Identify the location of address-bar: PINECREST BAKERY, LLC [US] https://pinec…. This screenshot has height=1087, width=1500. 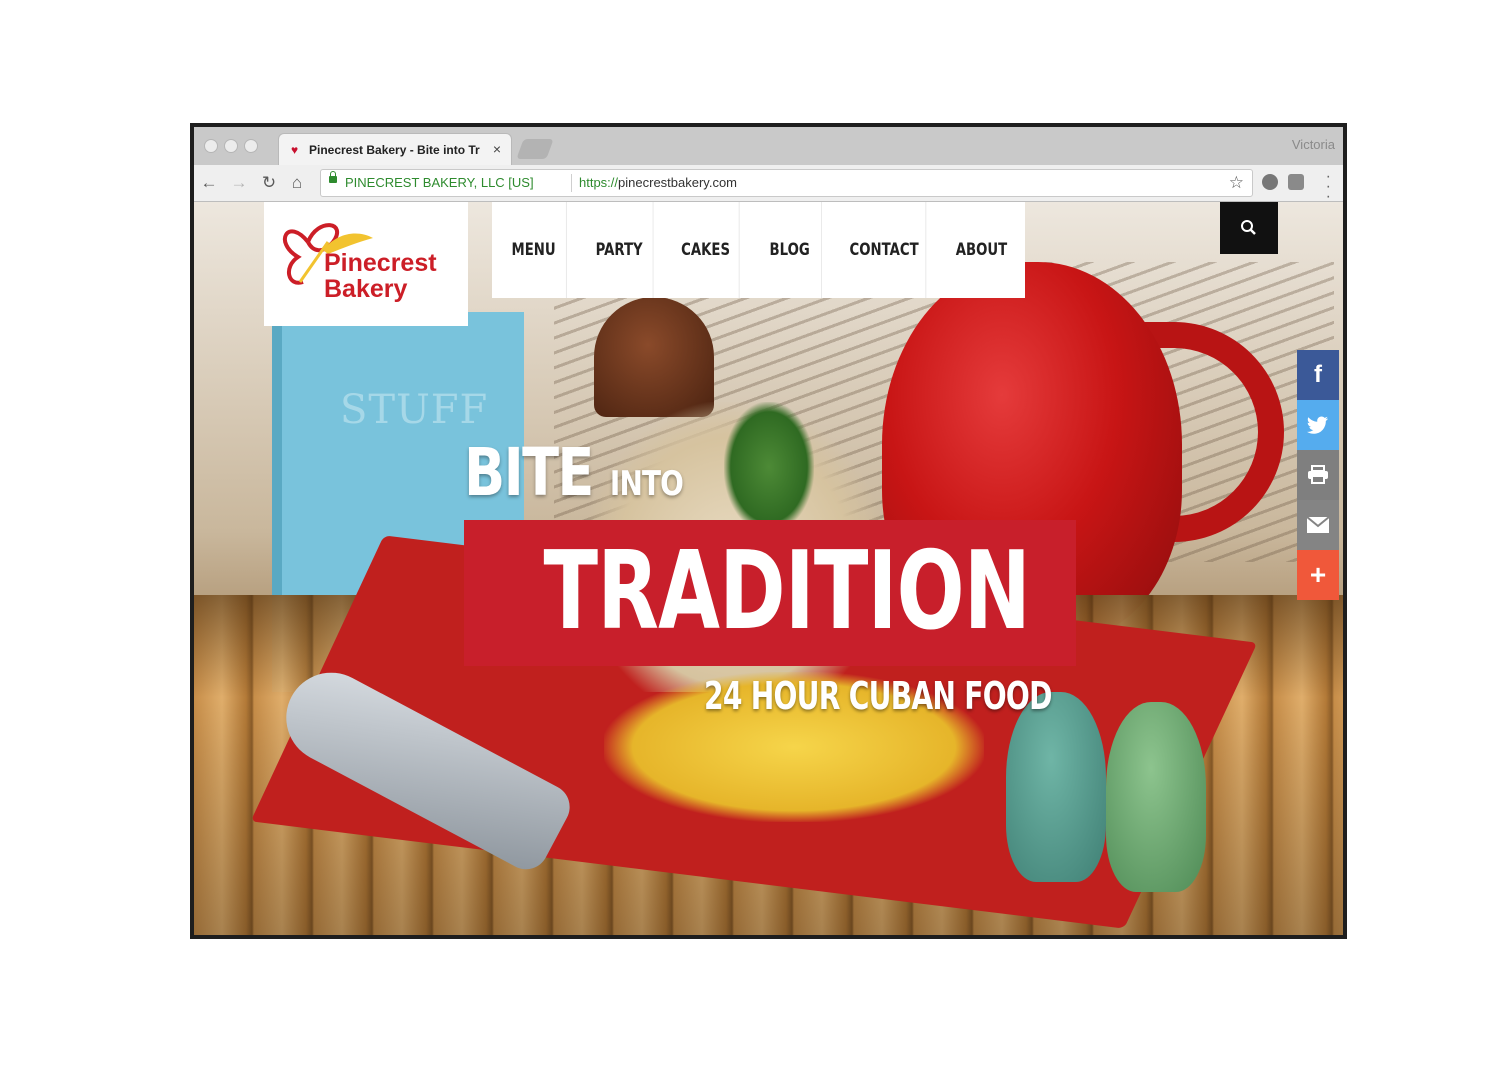
(786, 183).